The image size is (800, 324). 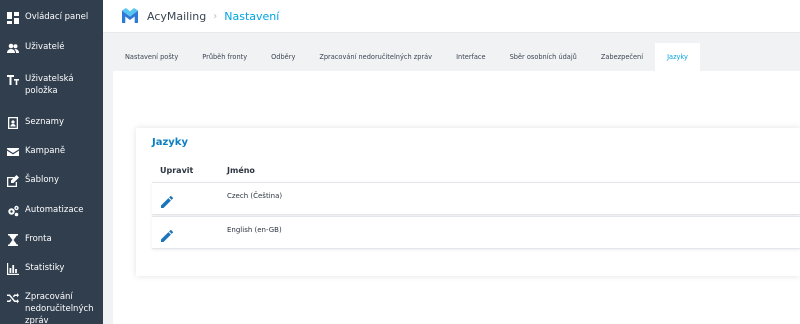 I want to click on bar-chart-icon, so click(x=12, y=268).